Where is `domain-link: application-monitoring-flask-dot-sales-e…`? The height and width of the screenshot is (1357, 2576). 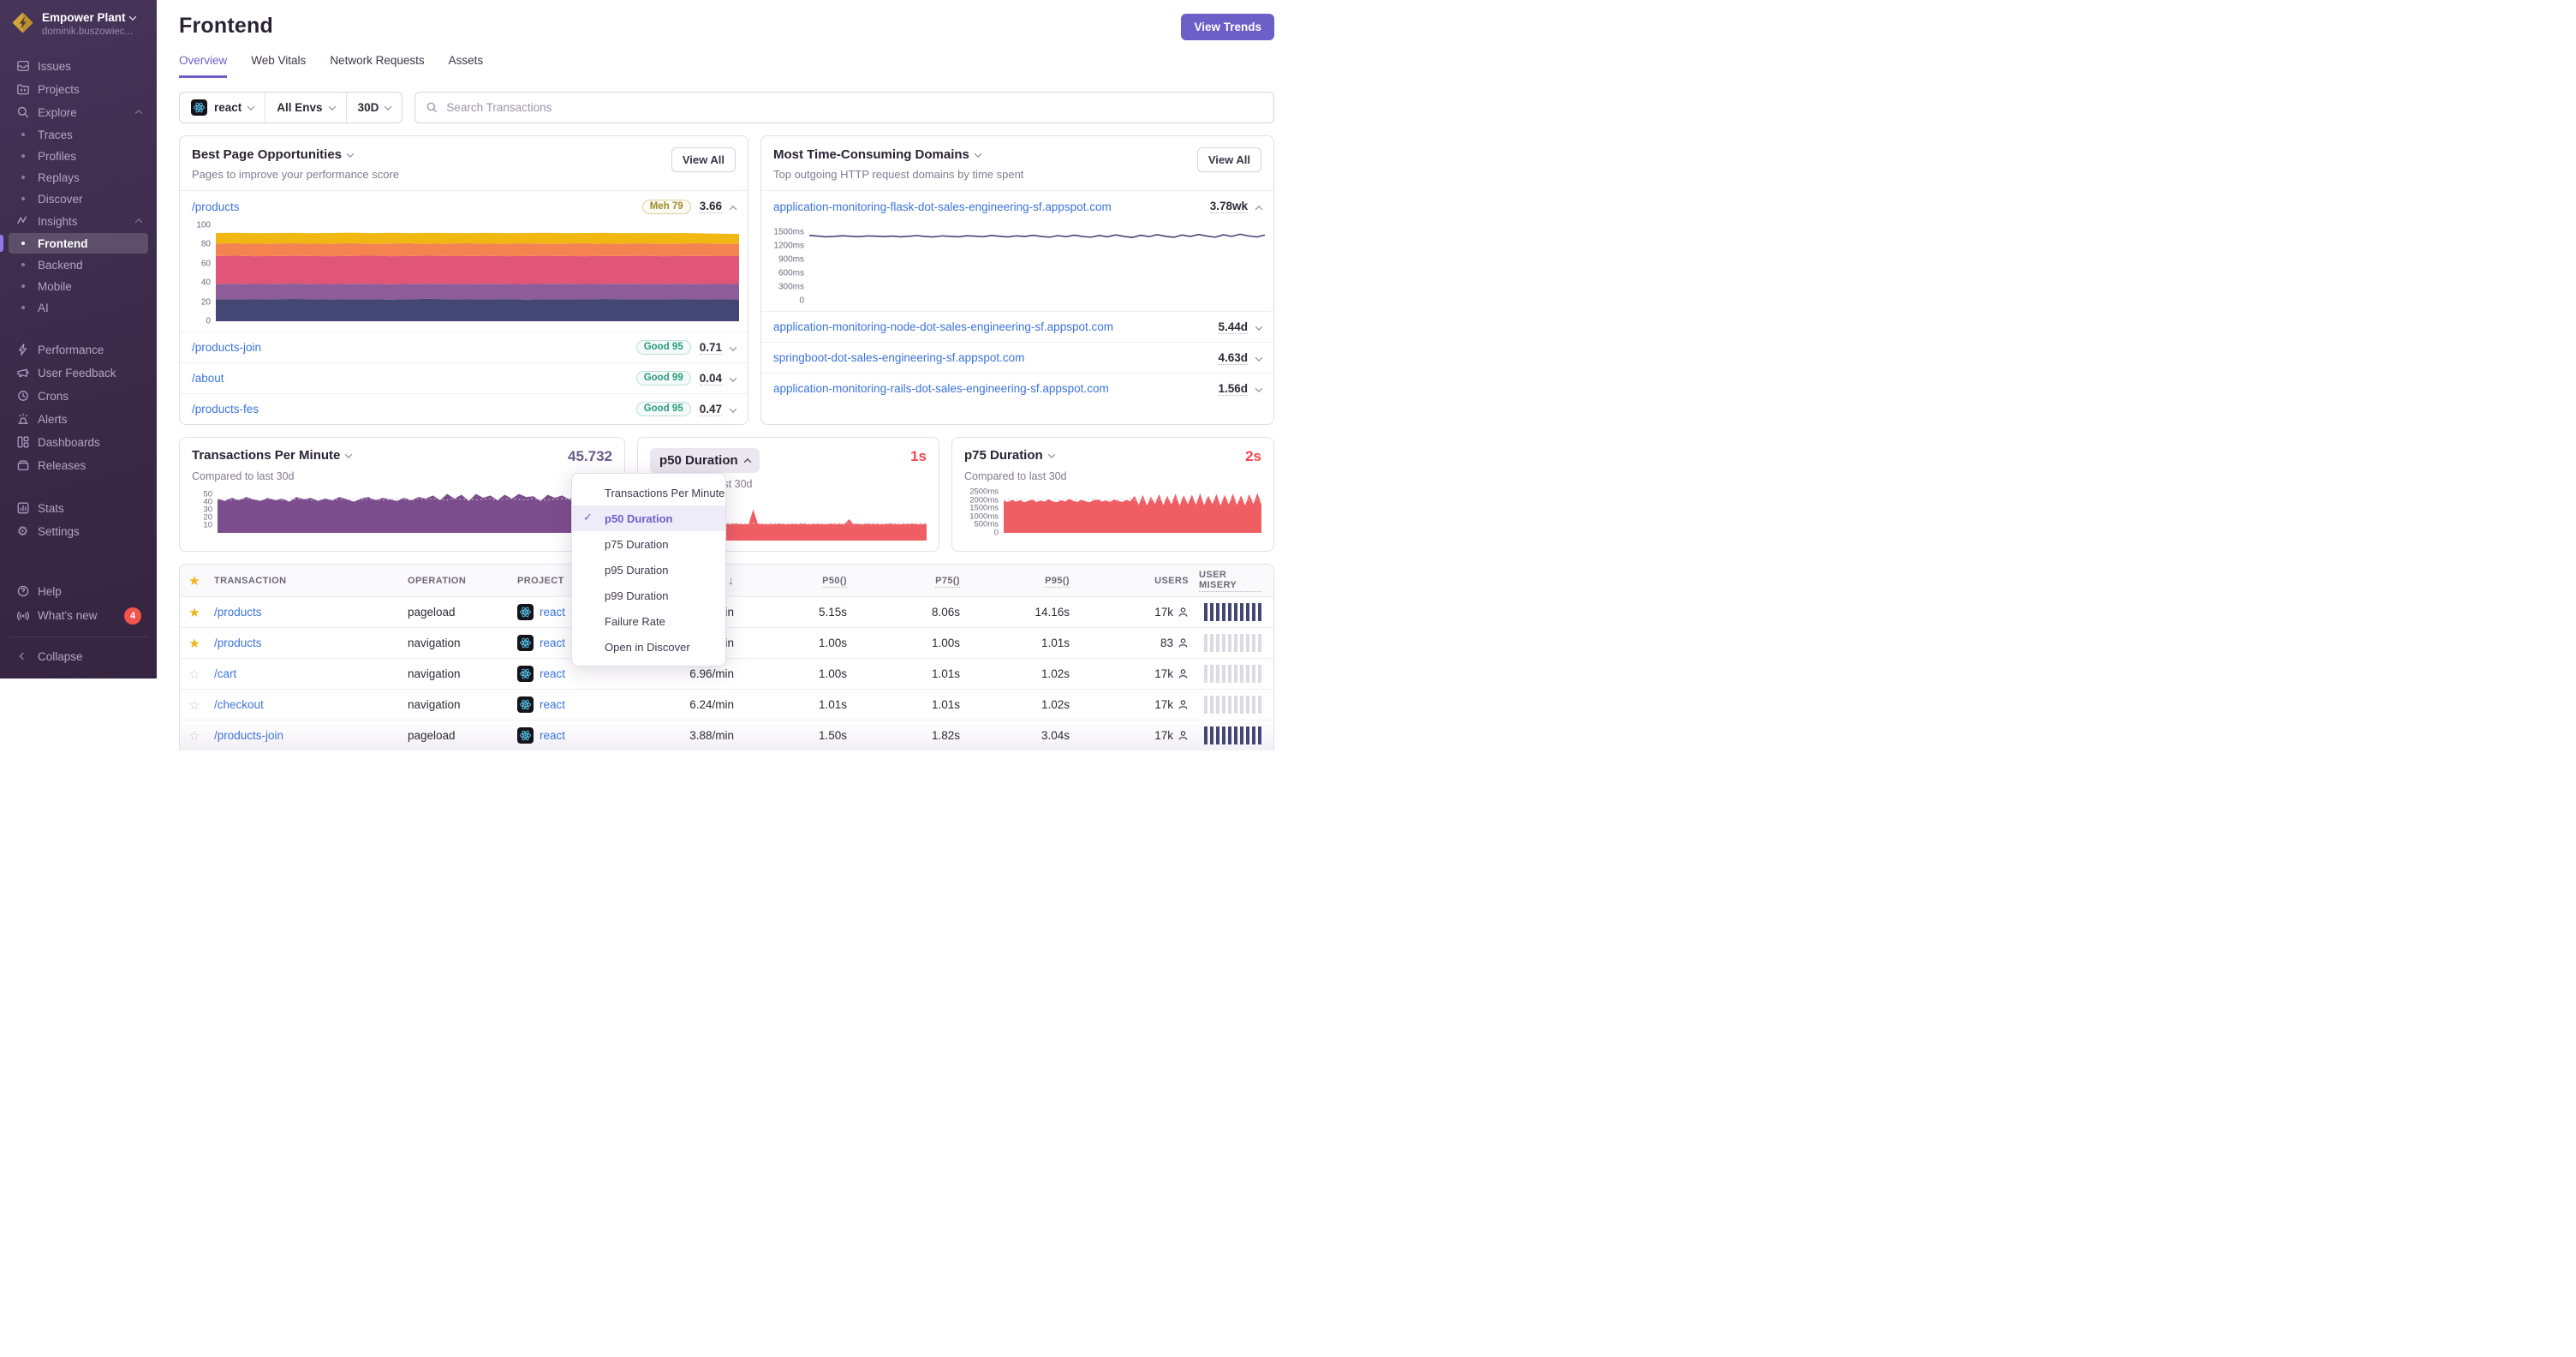
domain-link: application-monitoring-flask-dot-sales-e… is located at coordinates (942, 206).